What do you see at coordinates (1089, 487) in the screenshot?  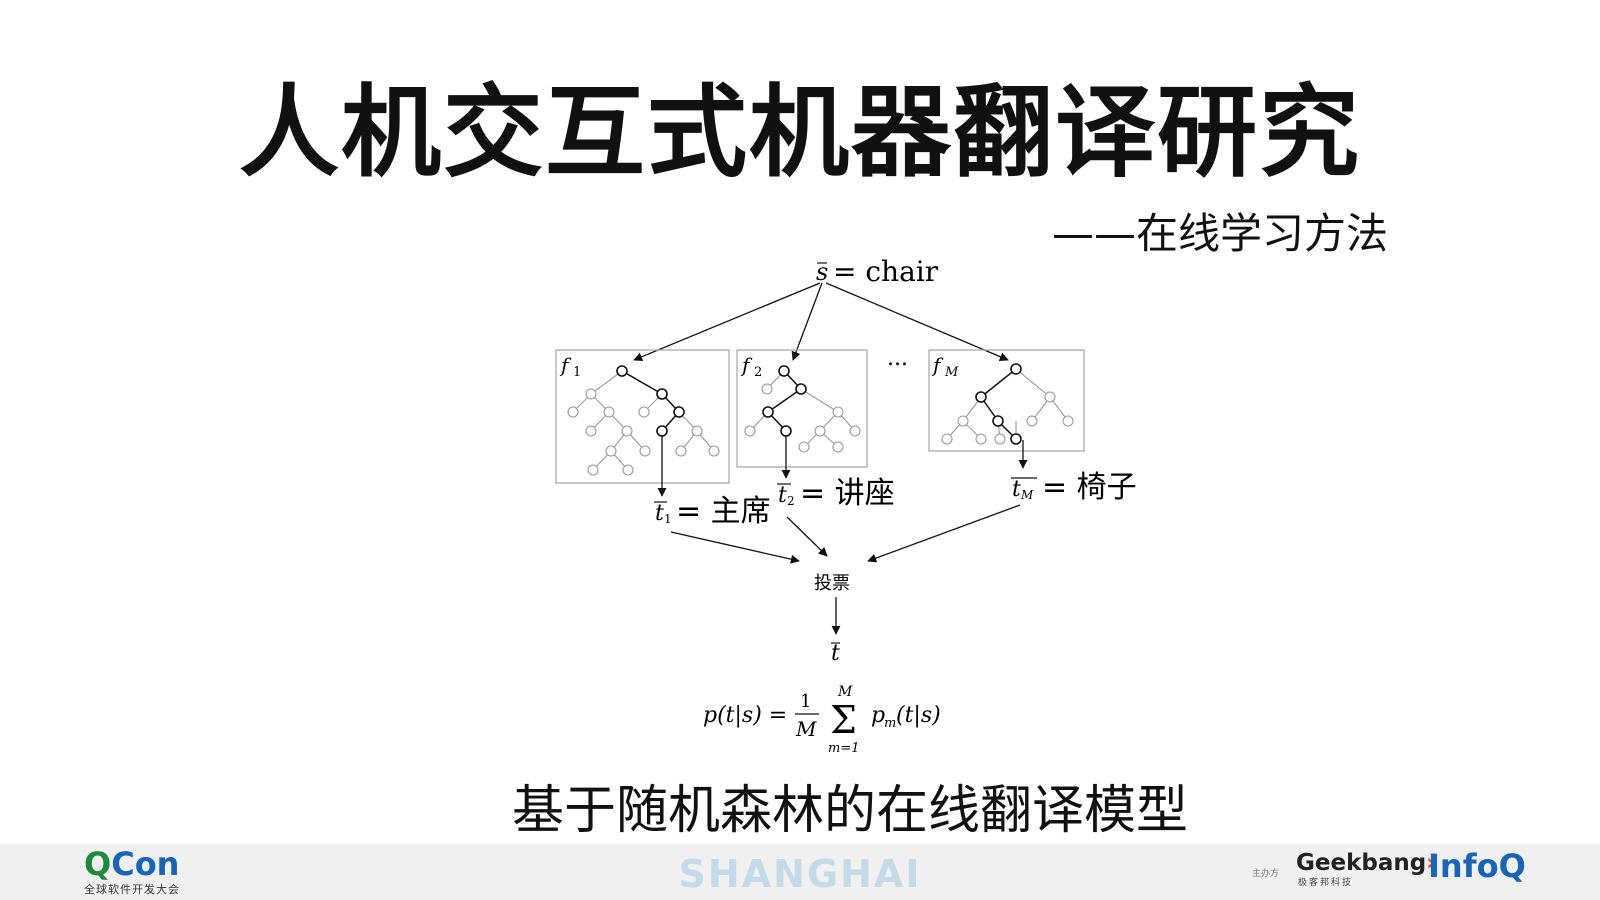 I see `output-tM-value: = 椅子` at bounding box center [1089, 487].